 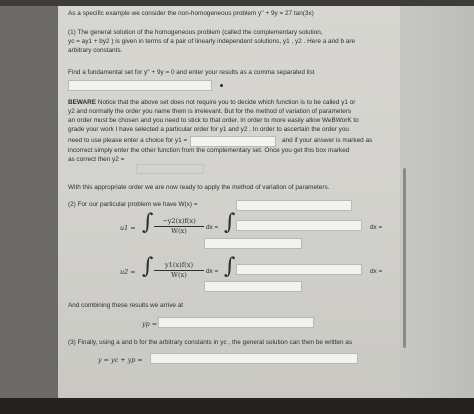 What do you see at coordinates (221, 85) in the screenshot?
I see `answer-status-icon` at bounding box center [221, 85].